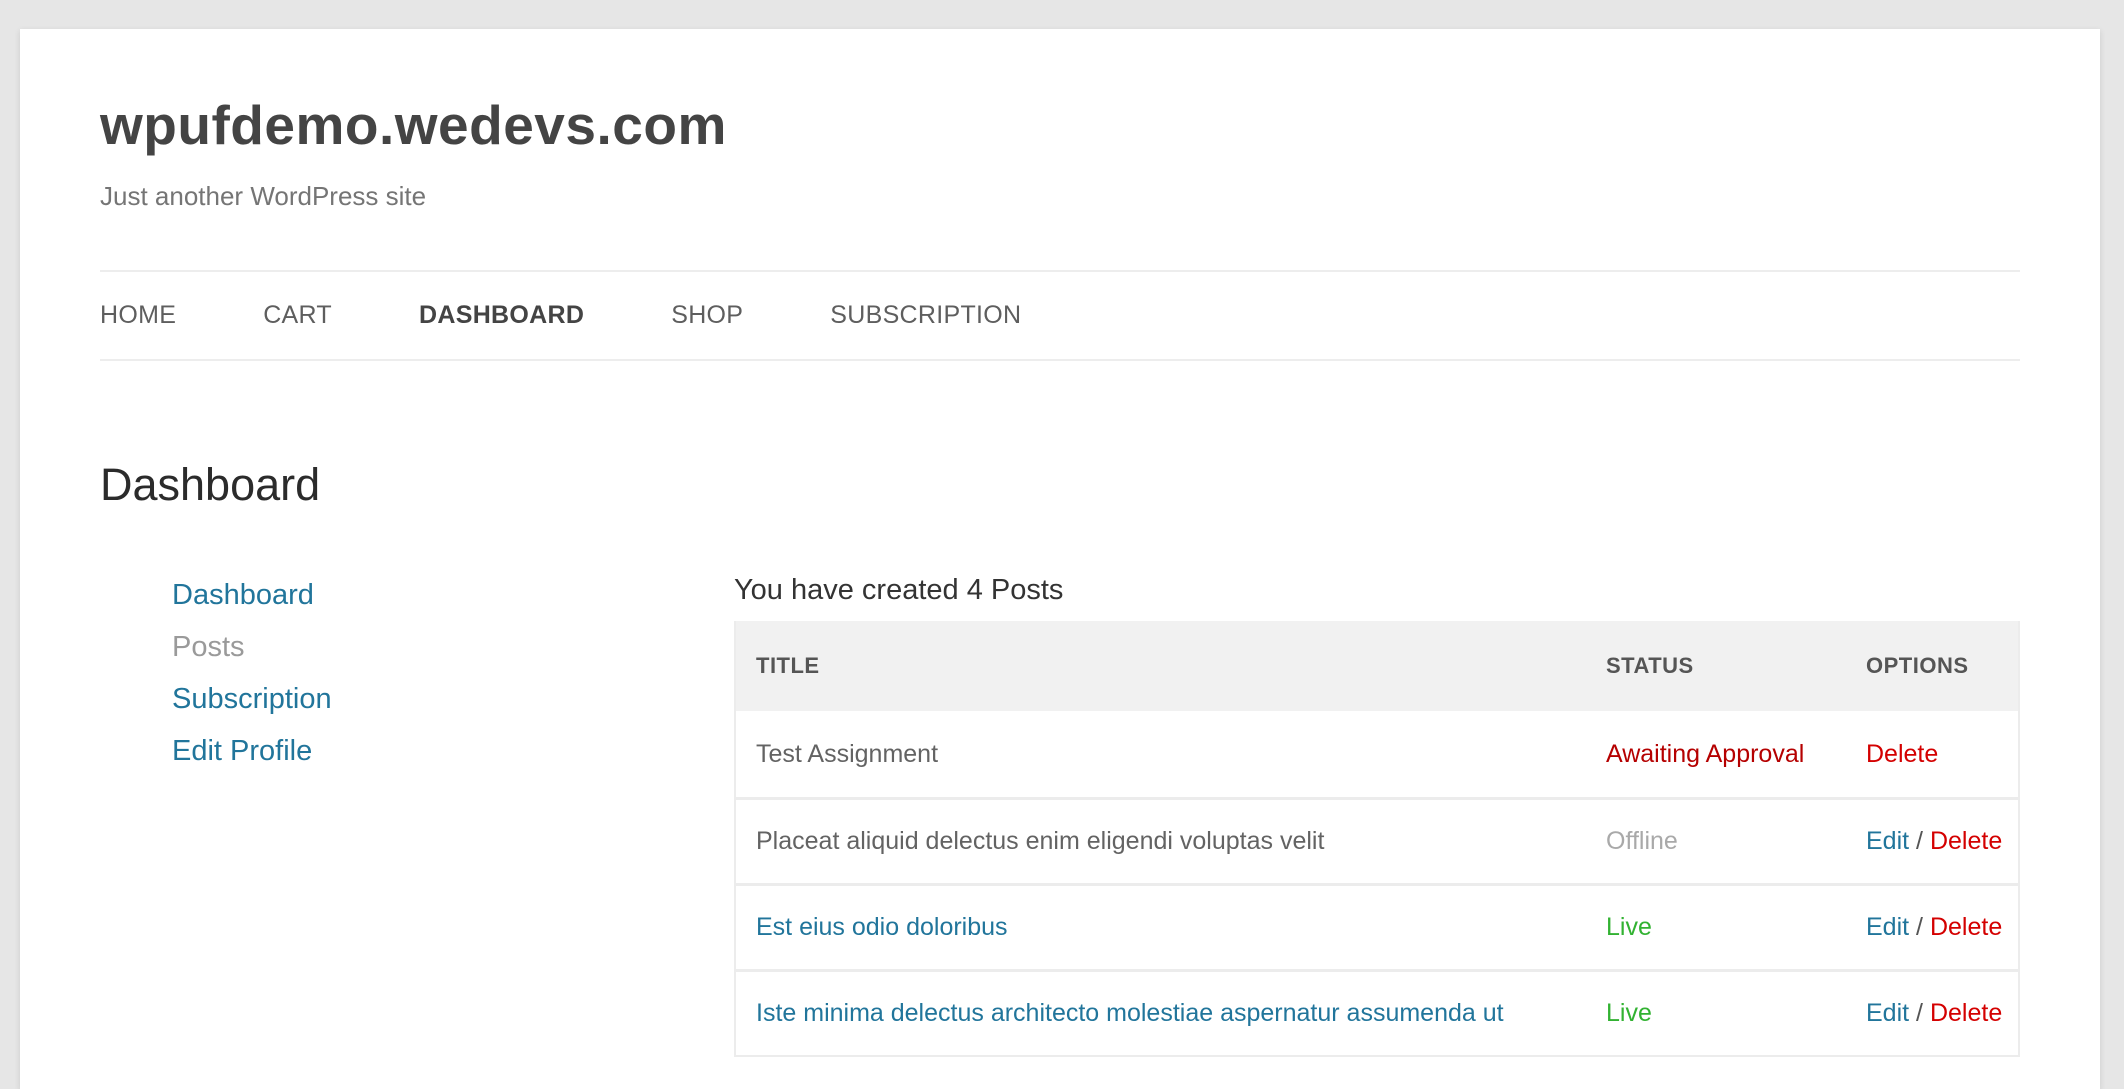  Describe the element at coordinates (1932, 666) in the screenshot. I see `column-header-options: OPTIONS` at that location.